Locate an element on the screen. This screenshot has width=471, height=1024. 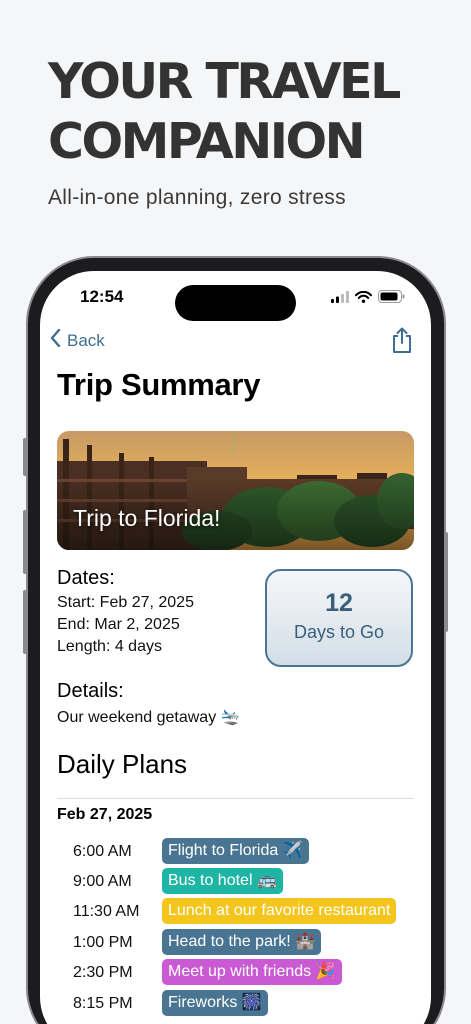
phone-power-button is located at coordinates (446, 582).